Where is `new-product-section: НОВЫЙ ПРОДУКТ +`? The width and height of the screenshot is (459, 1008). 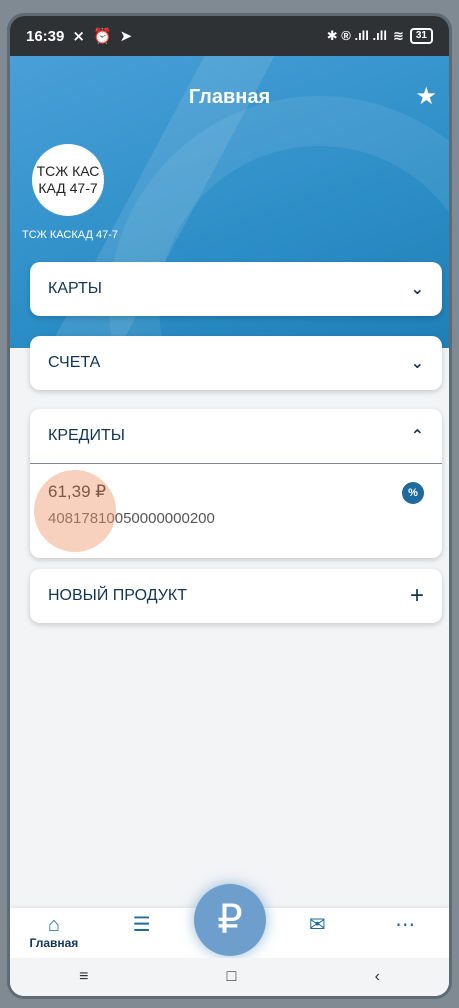
new-product-section: НОВЫЙ ПРОДУКТ + is located at coordinates (236, 596).